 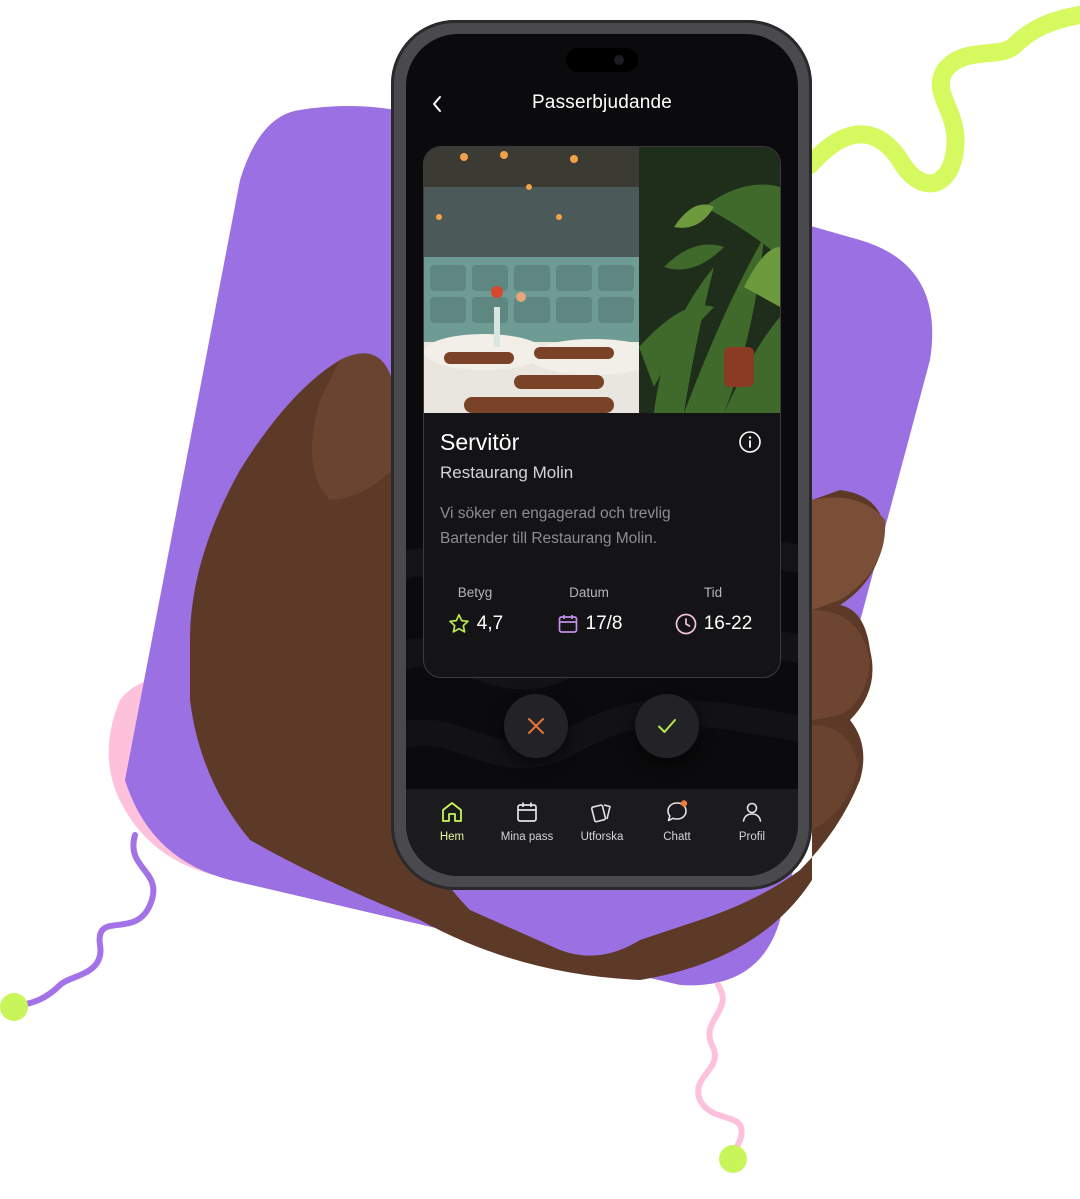 I want to click on date-stat: Datum 17/8, so click(x=589, y=610).